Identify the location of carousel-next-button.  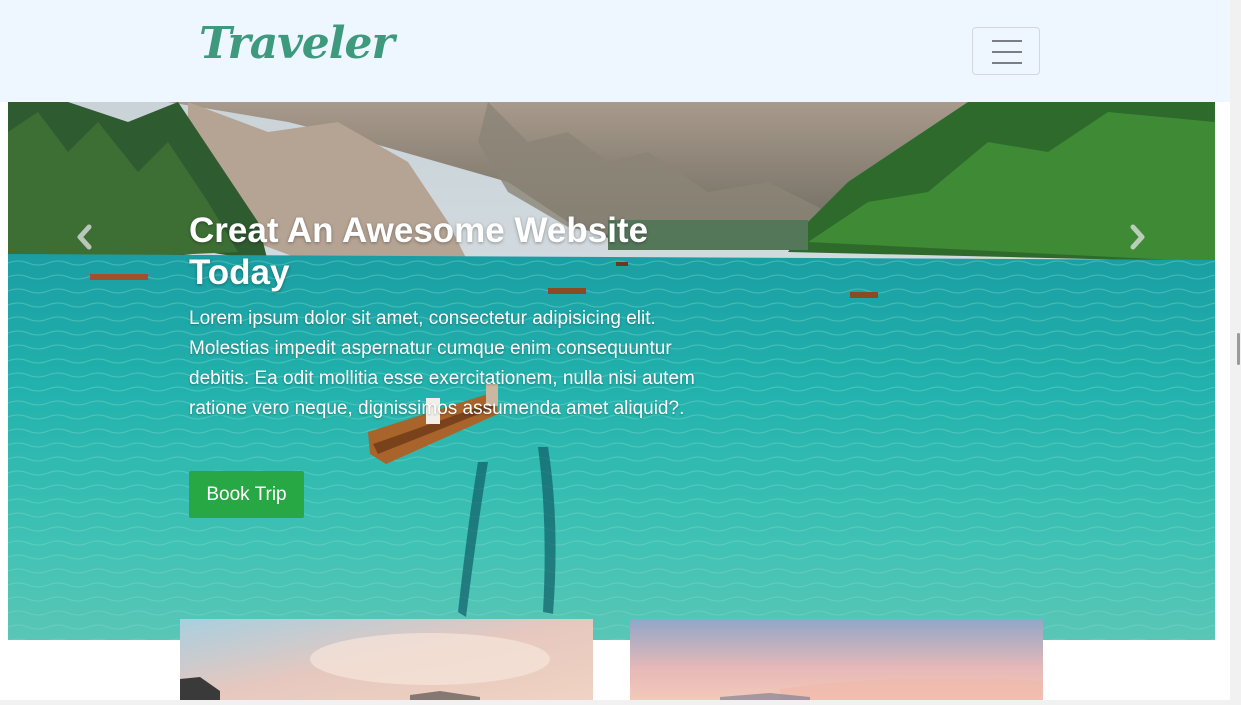
(1137, 237).